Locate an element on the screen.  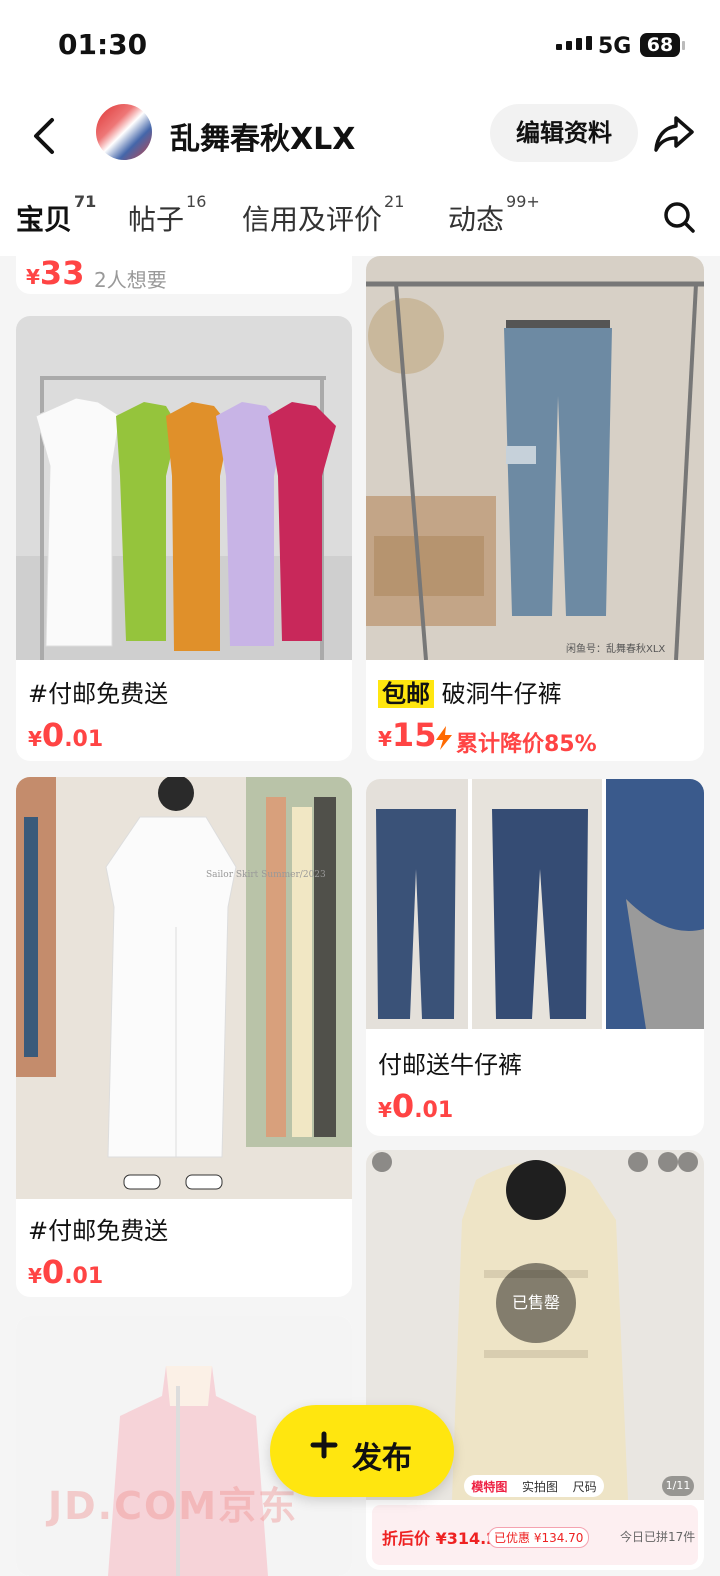
back-icon is located at coordinates (45, 136).